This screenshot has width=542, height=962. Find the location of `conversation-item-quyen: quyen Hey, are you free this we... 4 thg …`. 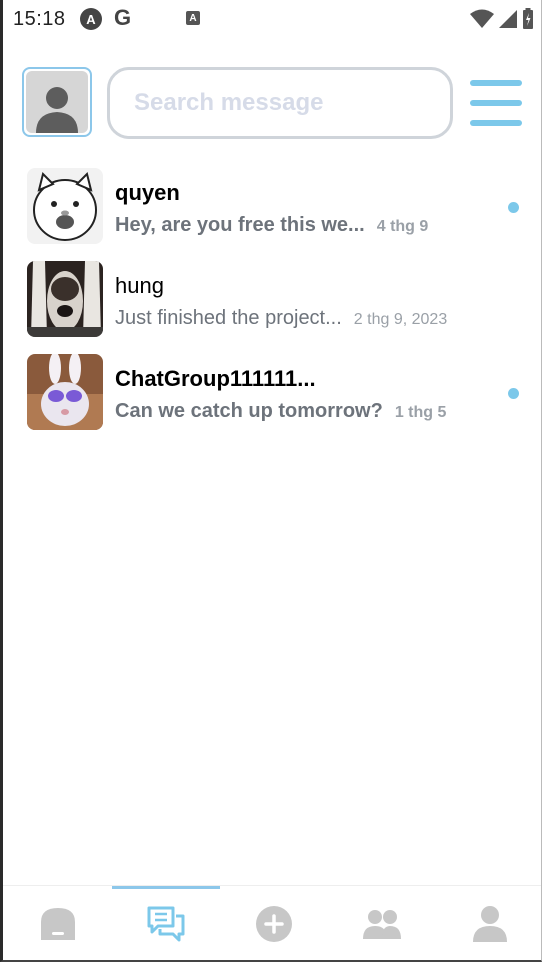

conversation-item-quyen: quyen Hey, are you free this we... 4 thg … is located at coordinates (277, 207).